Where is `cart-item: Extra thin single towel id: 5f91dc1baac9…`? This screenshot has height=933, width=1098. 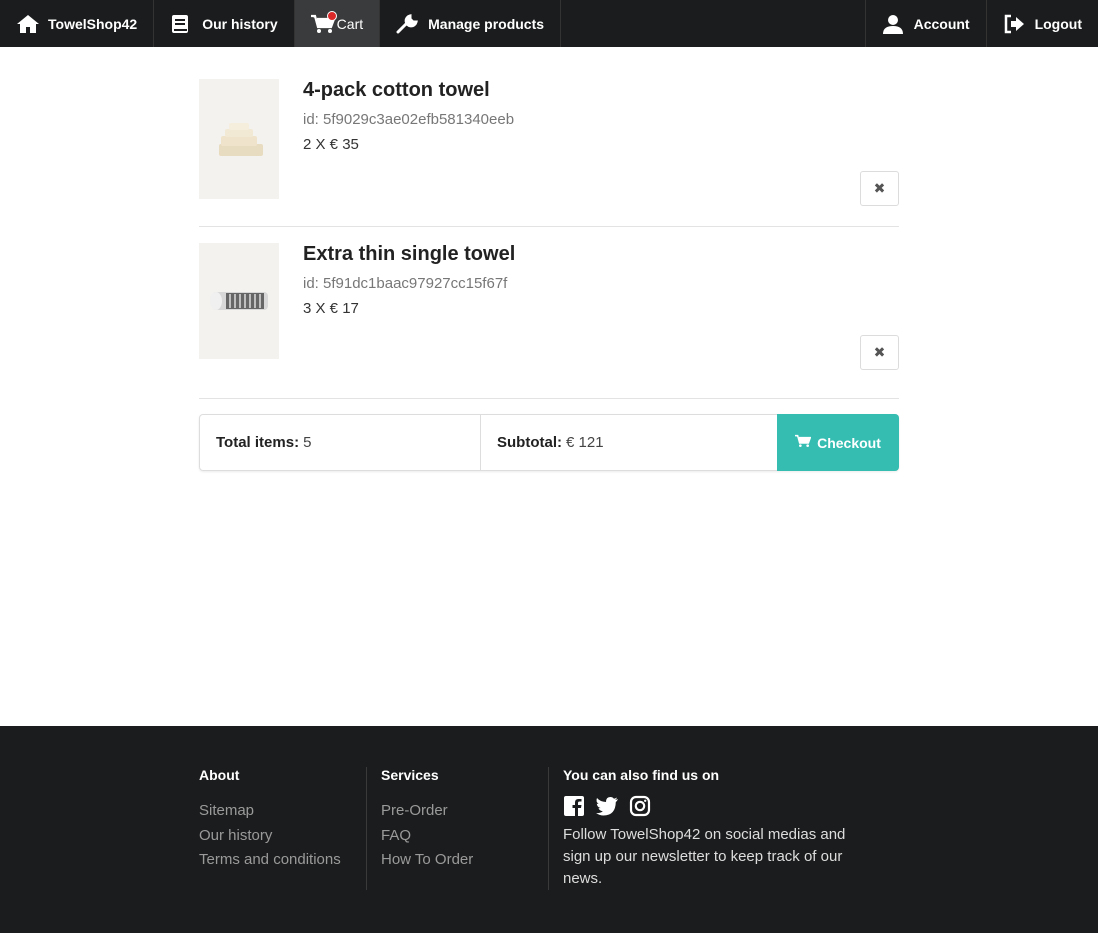 cart-item: Extra thin single towel id: 5f91dc1baac9… is located at coordinates (549, 306).